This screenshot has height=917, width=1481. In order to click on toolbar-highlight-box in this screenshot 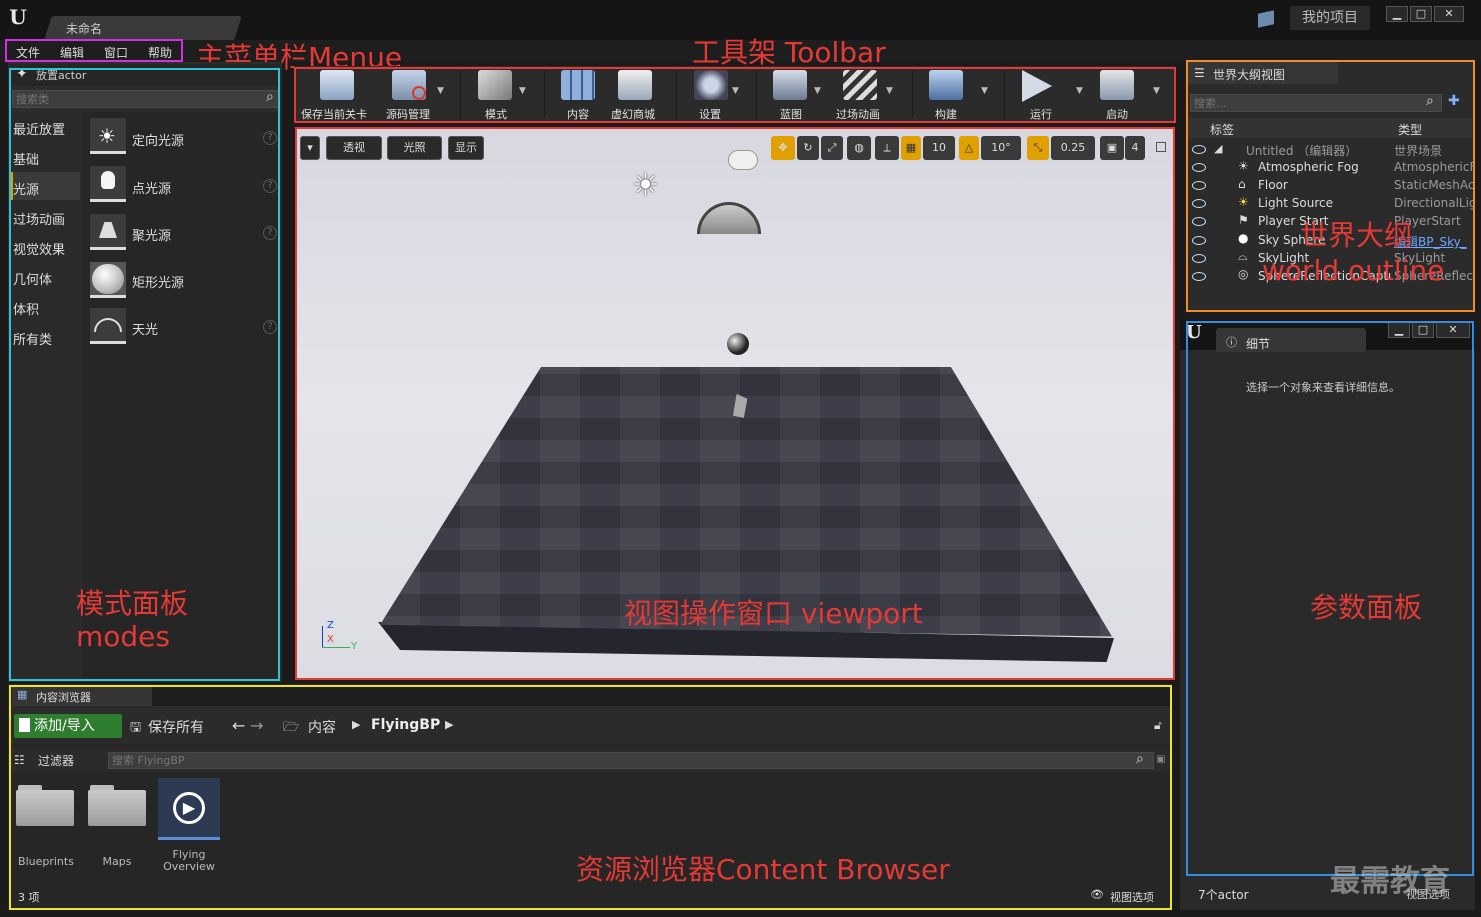, I will do `click(735, 95)`.